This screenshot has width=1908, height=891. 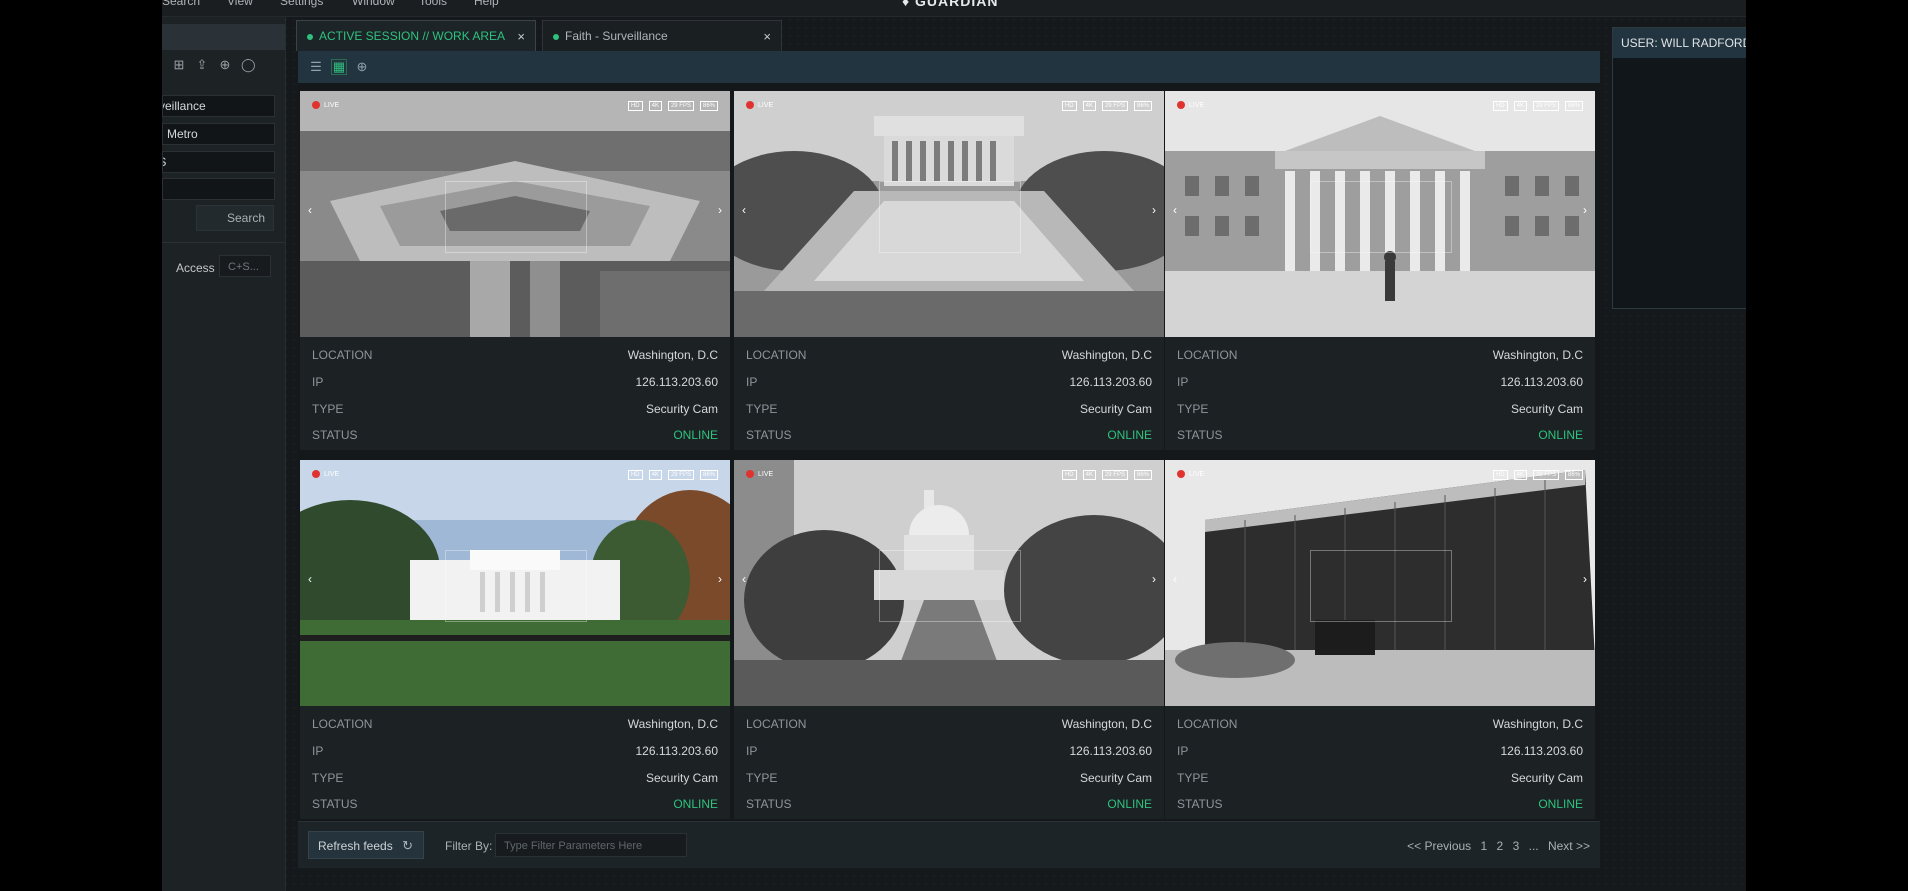 I want to click on refresh-feeds-button: Refresh feeds ↻, so click(x=366, y=845).